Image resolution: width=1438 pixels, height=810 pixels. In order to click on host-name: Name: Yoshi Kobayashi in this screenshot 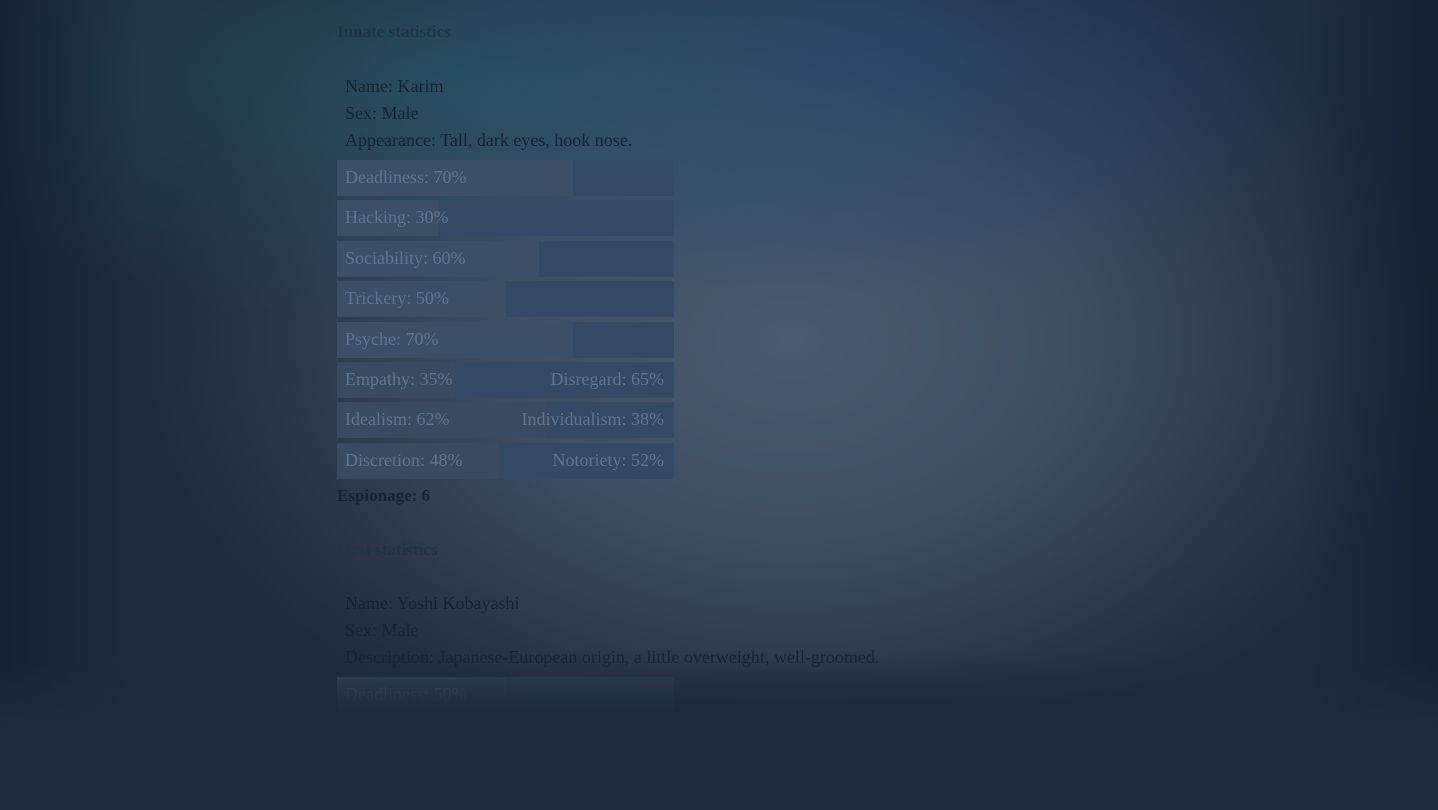, I will do `click(432, 603)`.